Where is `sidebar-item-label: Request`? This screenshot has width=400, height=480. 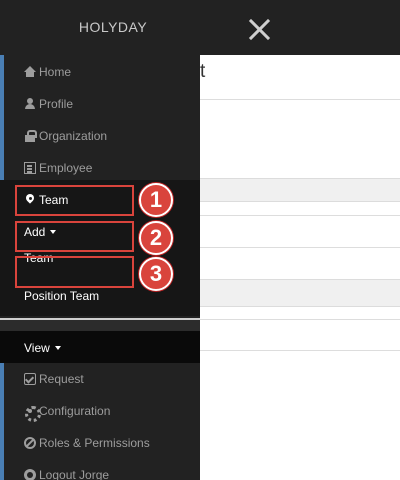
sidebar-item-label: Request is located at coordinates (61, 379).